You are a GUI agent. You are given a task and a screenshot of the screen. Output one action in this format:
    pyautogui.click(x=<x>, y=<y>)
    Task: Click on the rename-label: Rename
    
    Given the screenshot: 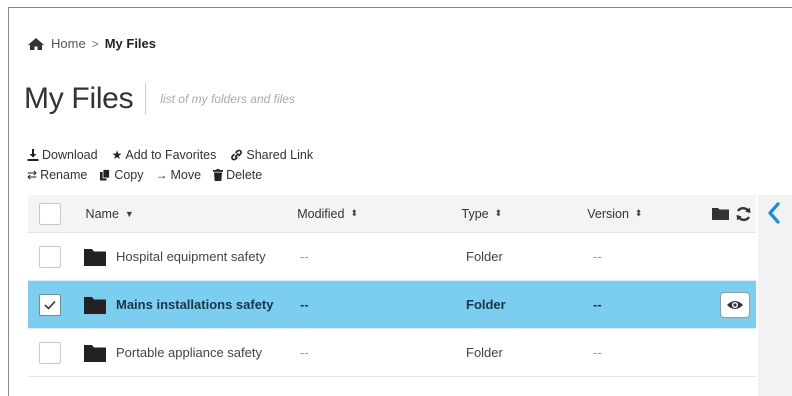 What is the action you would take?
    pyautogui.click(x=64, y=175)
    